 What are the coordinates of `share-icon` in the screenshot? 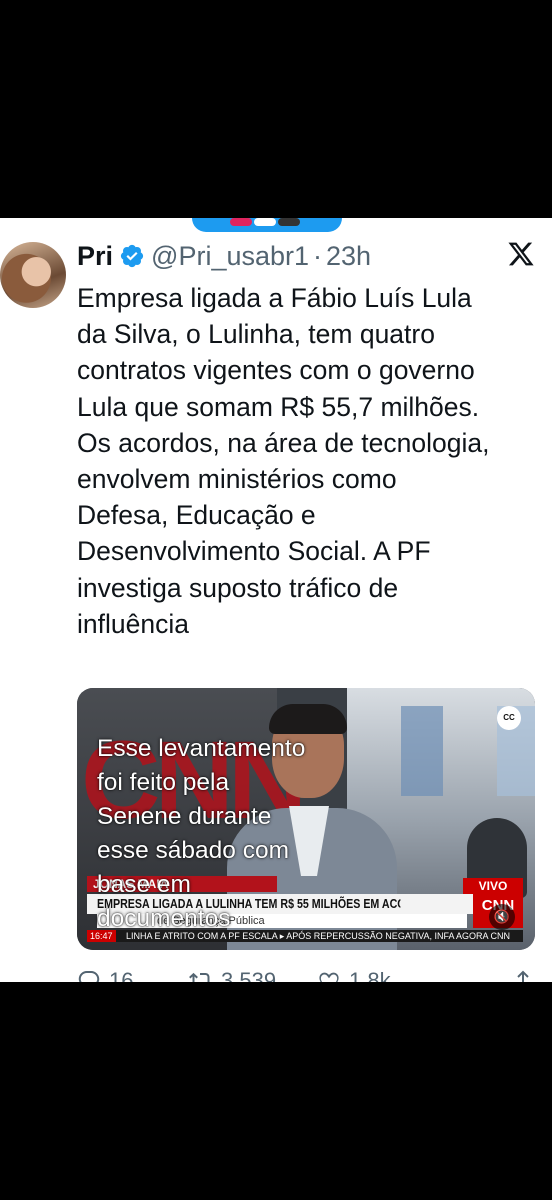 It's located at (523, 976).